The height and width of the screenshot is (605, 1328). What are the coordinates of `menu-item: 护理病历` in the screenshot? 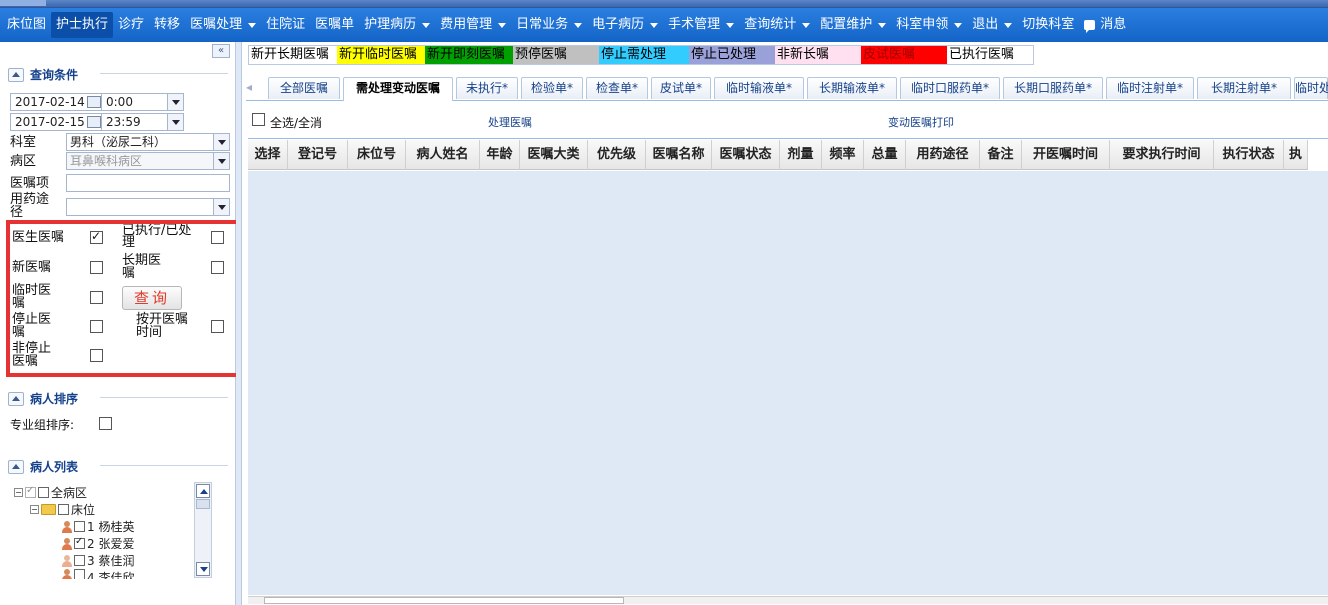 It's located at (397, 25).